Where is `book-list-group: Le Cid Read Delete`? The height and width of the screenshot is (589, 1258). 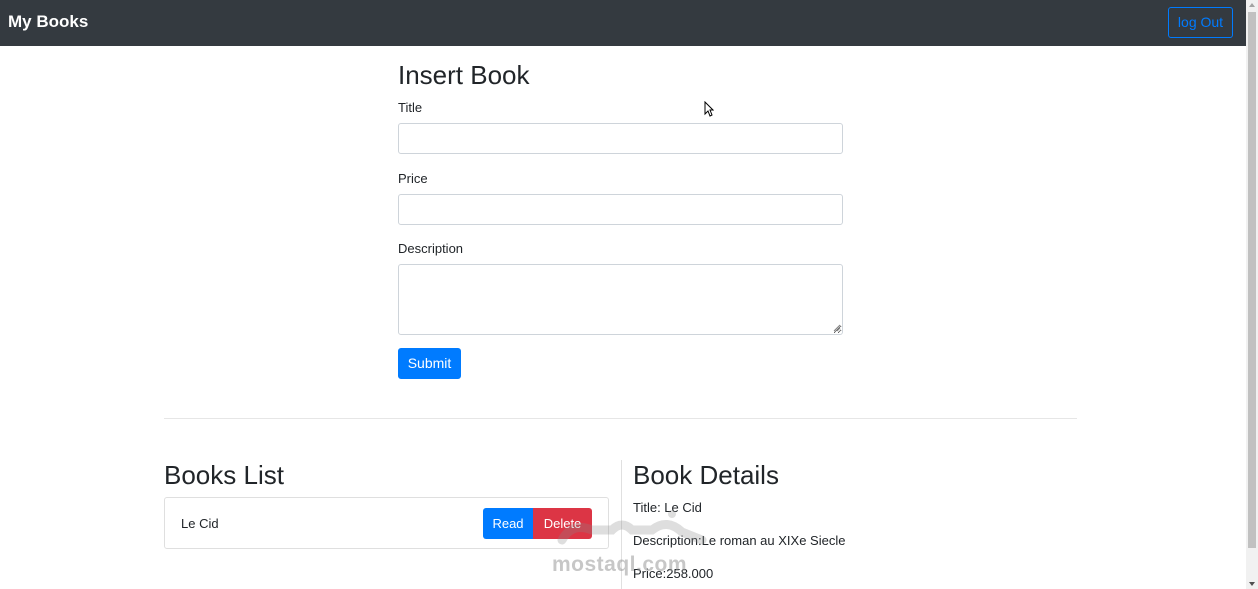
book-list-group: Le Cid Read Delete is located at coordinates (386, 523).